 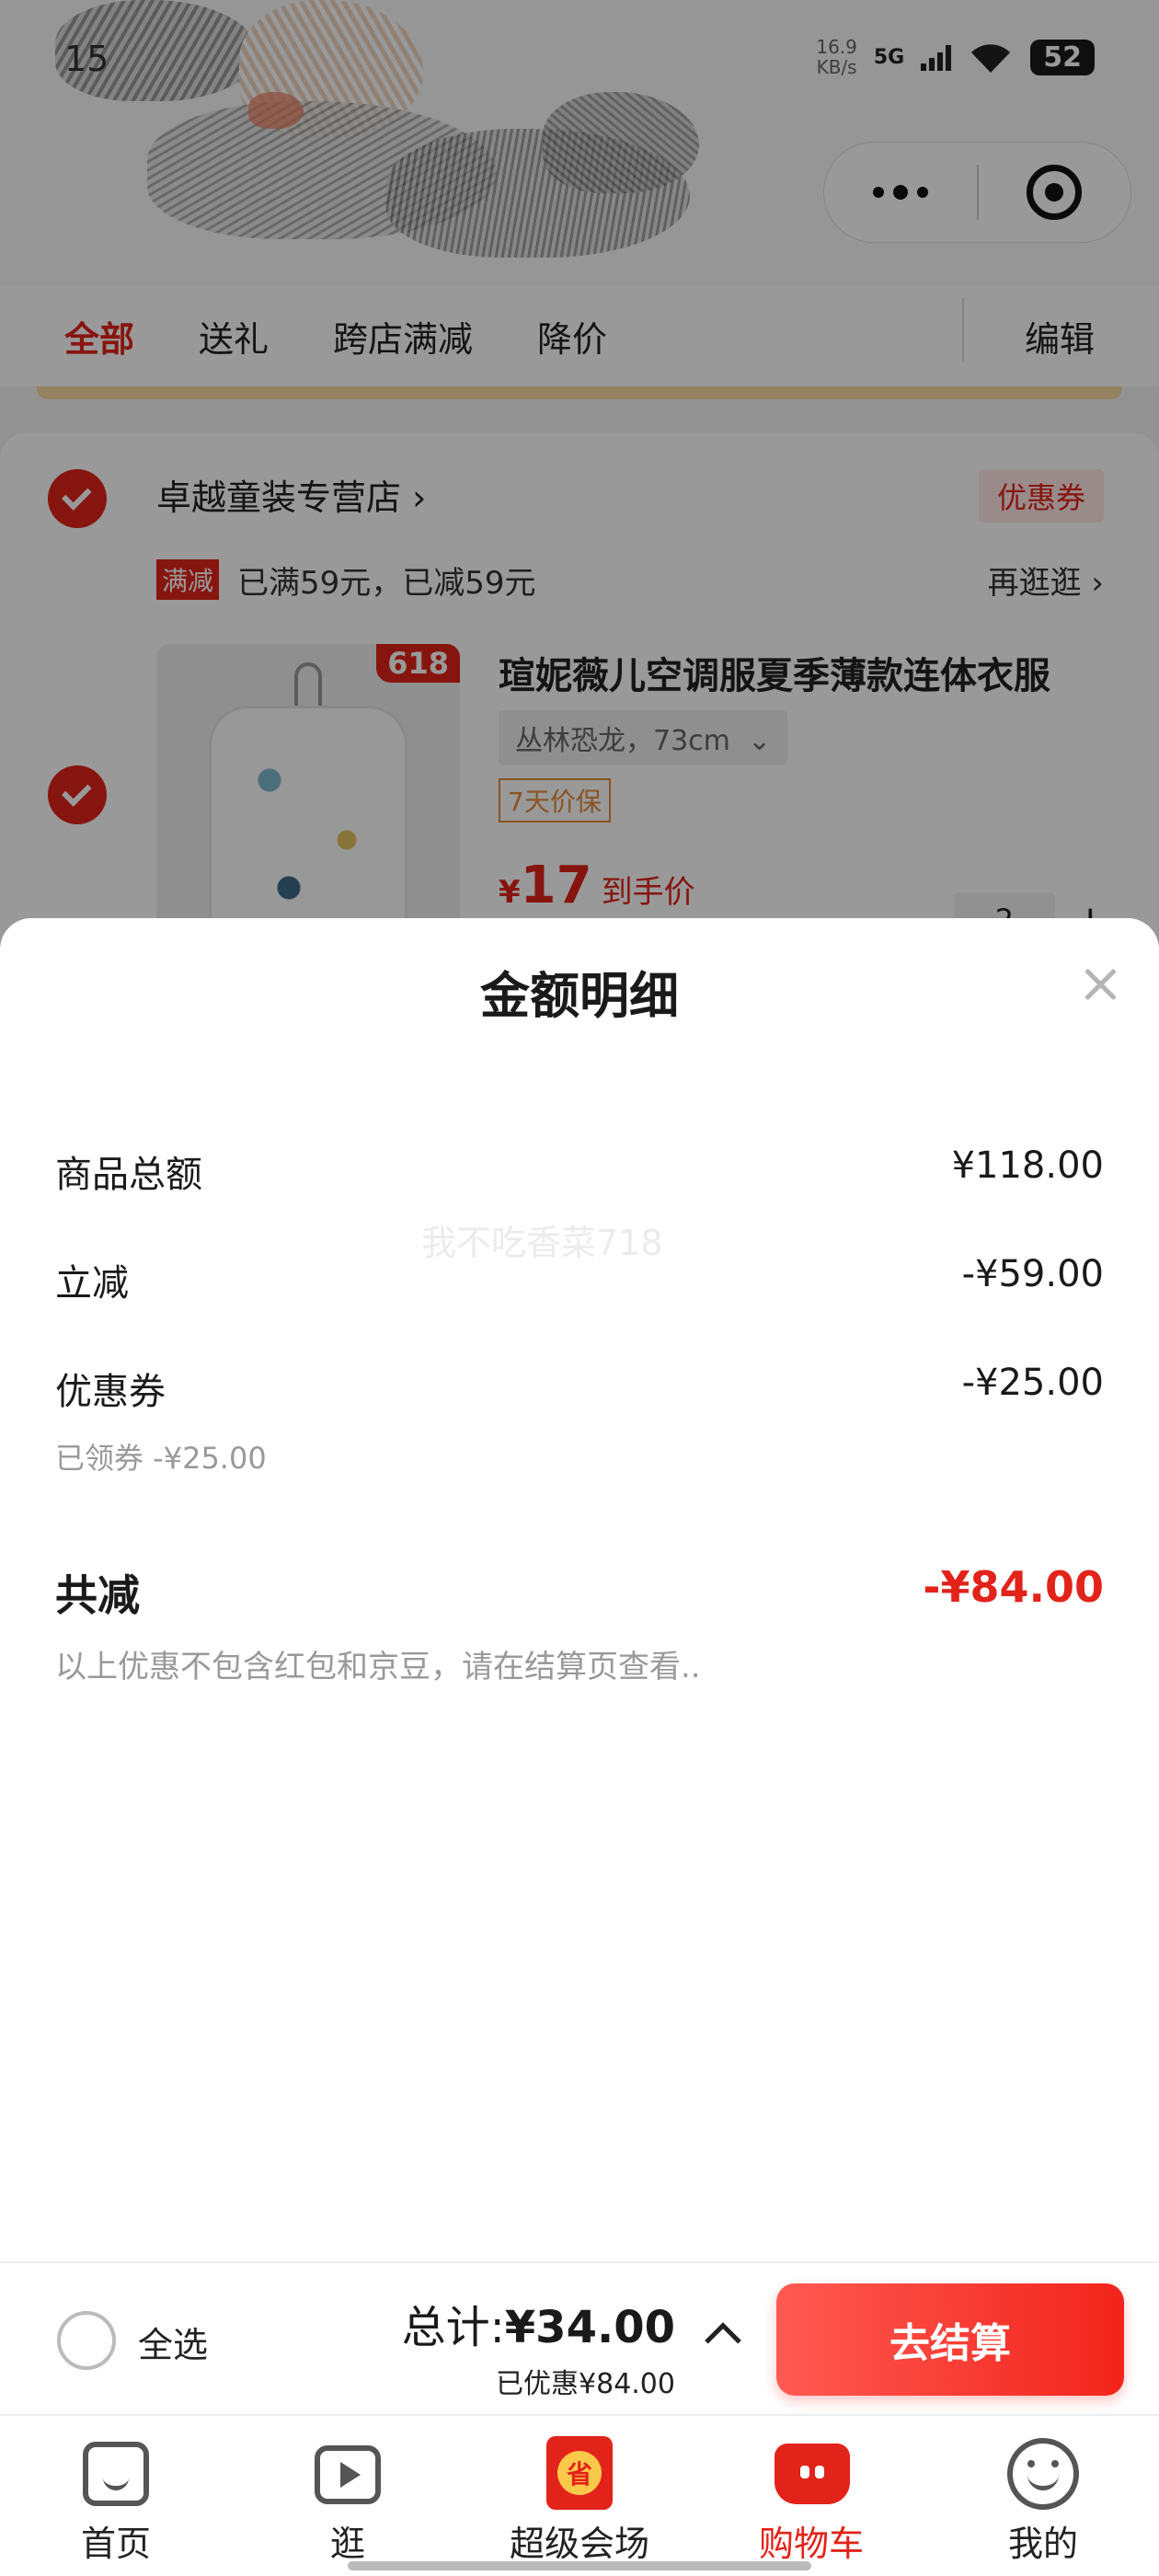 I want to click on total-amount: ¥34.00, so click(x=589, y=2327).